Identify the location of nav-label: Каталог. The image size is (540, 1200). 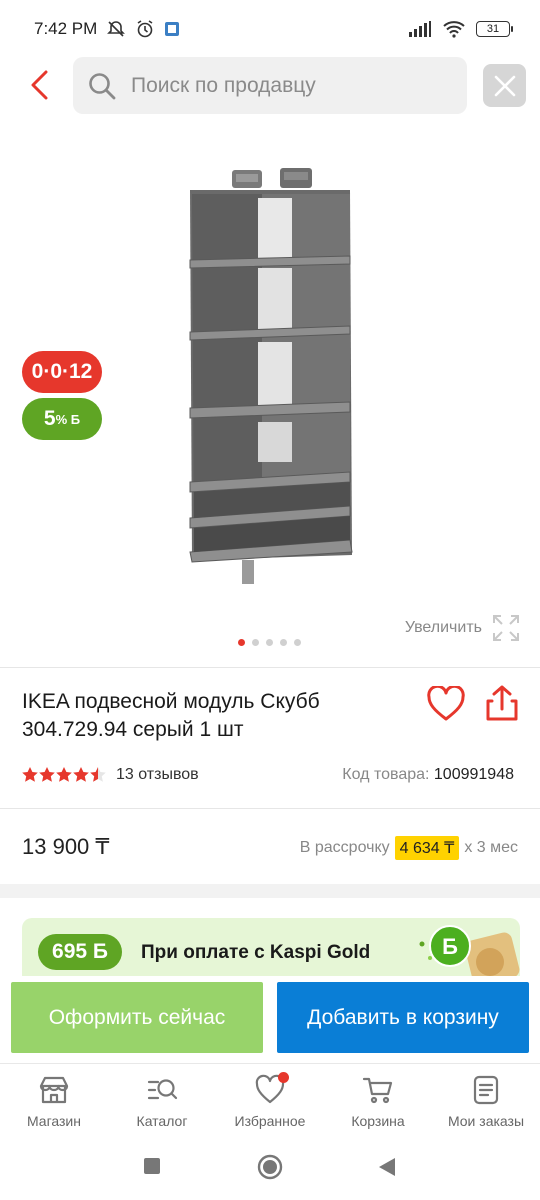
(162, 1121).